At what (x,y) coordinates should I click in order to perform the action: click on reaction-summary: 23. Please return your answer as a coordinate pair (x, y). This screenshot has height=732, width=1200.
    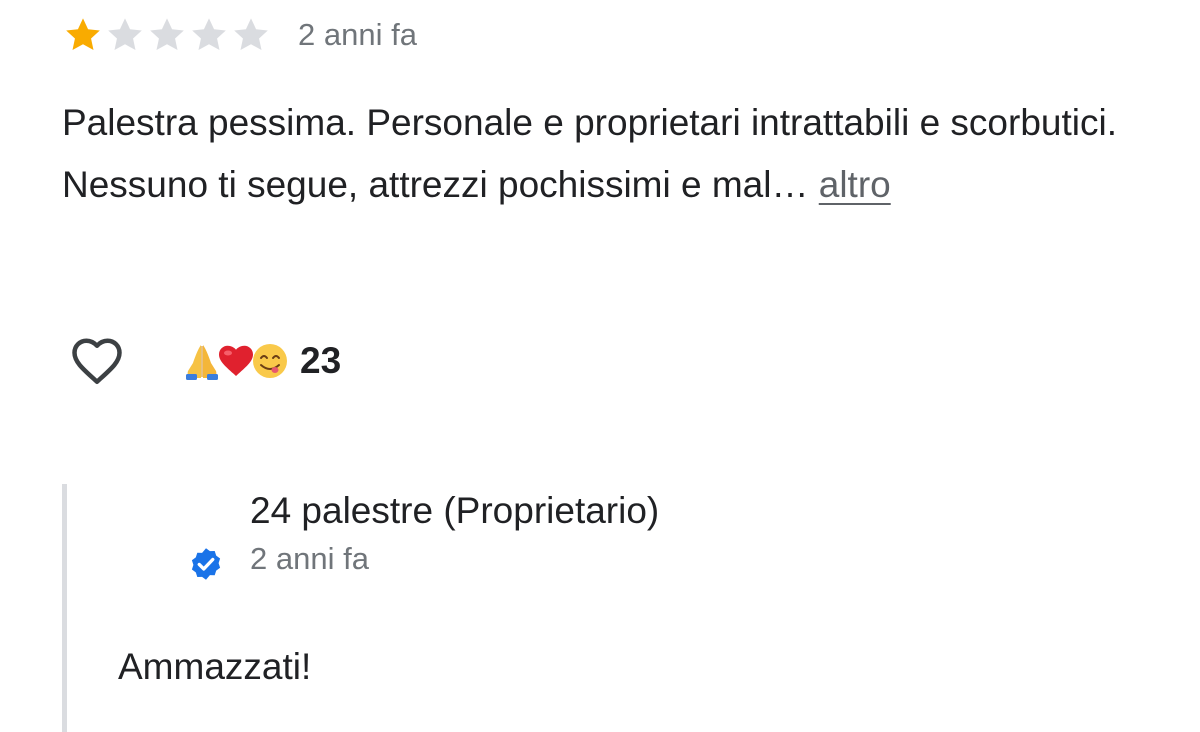
    Looking at the image, I should click on (261, 361).